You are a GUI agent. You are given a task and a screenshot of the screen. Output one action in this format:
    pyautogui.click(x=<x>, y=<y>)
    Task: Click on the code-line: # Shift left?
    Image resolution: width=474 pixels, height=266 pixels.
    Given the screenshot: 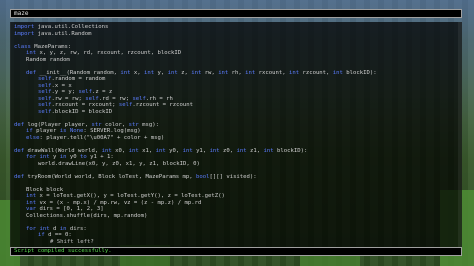 What is the action you would take?
    pyautogui.click(x=72, y=241)
    